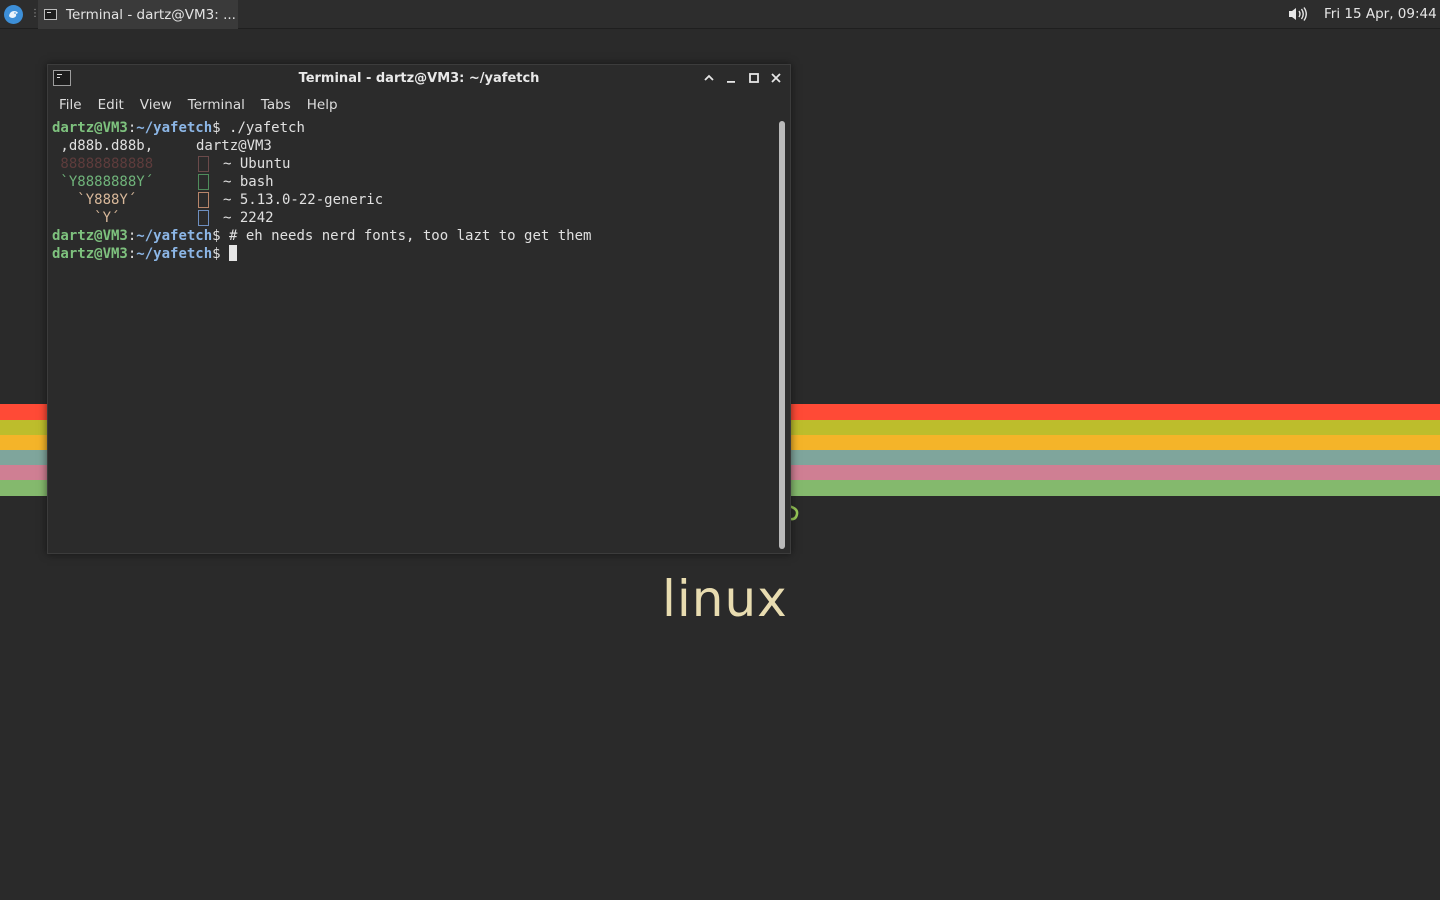 This screenshot has height=900, width=1440. Describe the element at coordinates (257, 164) in the screenshot. I see `fetch-os: ~ Ubuntu` at that location.